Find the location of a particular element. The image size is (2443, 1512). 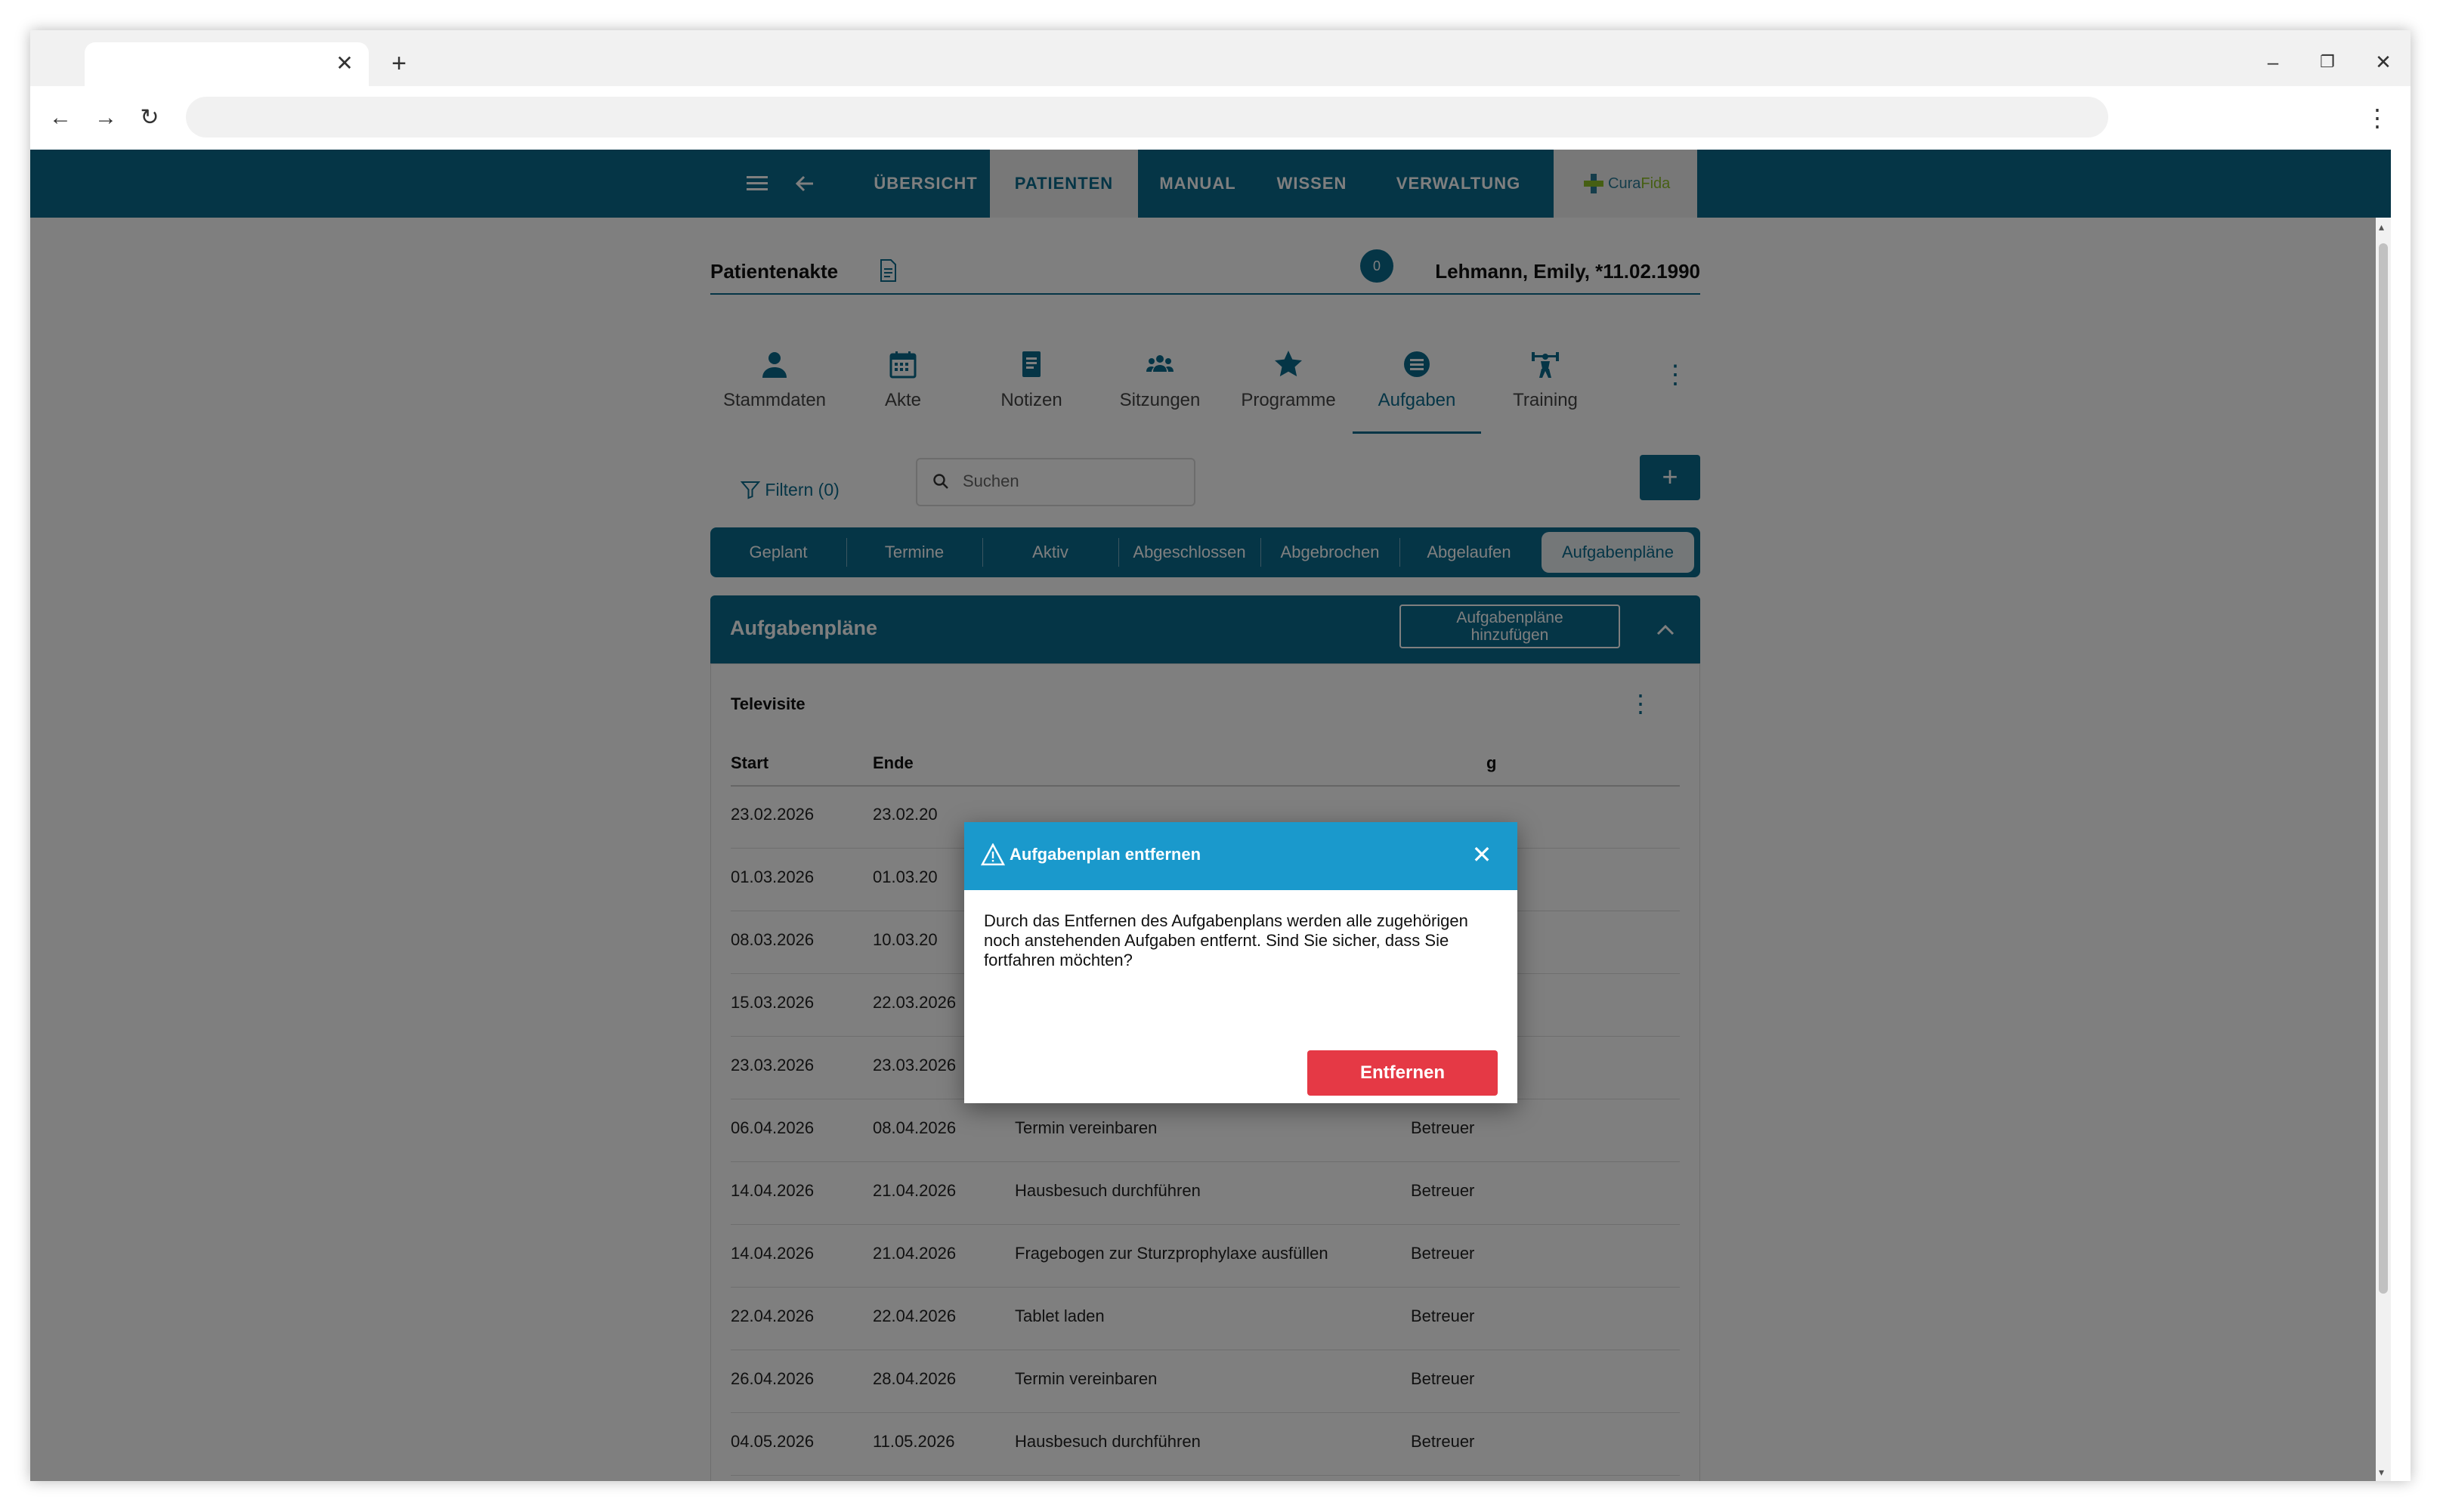

new-tab-icon: + is located at coordinates (399, 63).